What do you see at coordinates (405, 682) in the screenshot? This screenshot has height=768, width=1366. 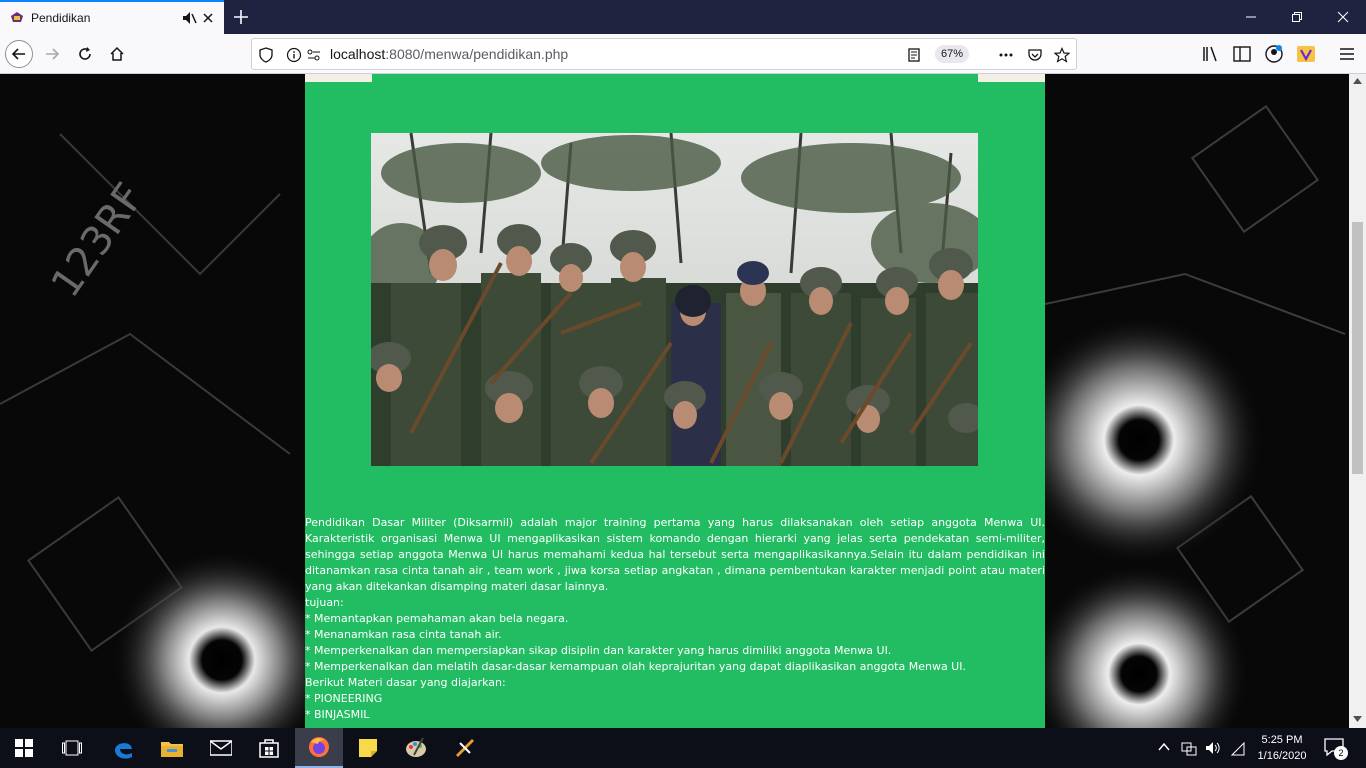 I see `materi-label: Berikut Materi dasar yang diajarkan:` at bounding box center [405, 682].